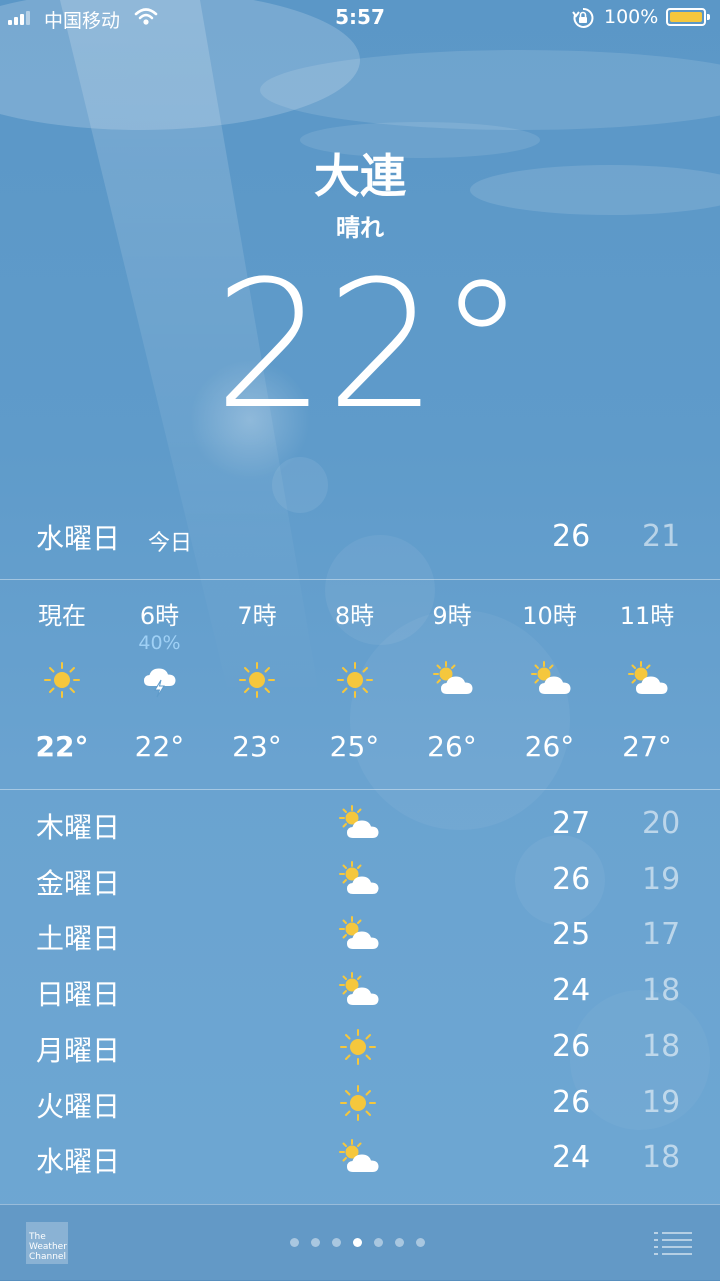  What do you see at coordinates (170, 543) in the screenshot?
I see `today-label: 今日` at bounding box center [170, 543].